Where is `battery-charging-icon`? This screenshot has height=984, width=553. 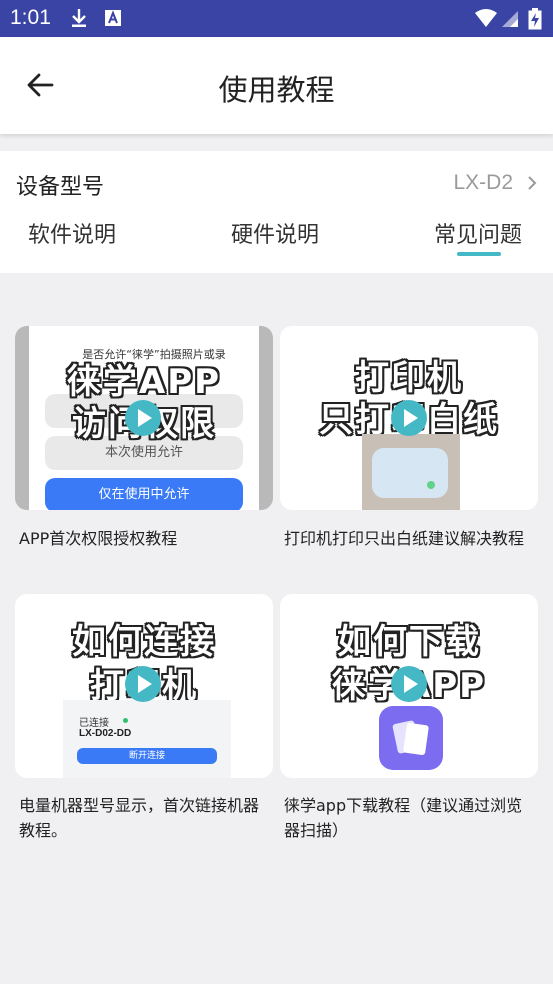
battery-charging-icon is located at coordinates (535, 19).